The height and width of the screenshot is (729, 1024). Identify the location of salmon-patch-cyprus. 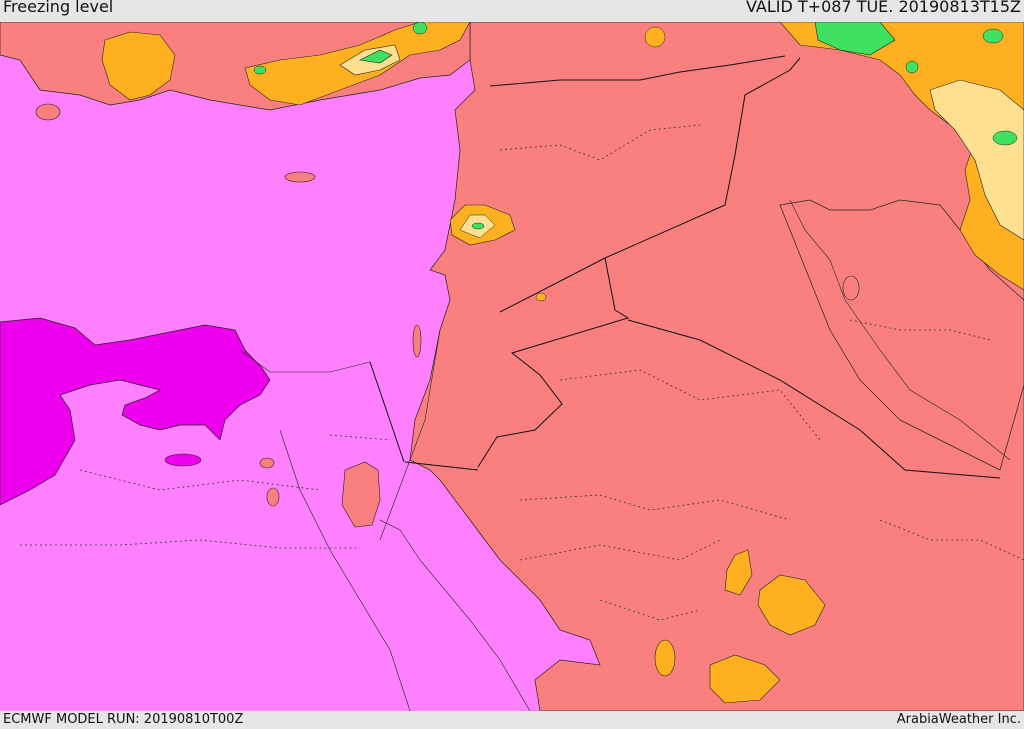
(300, 177).